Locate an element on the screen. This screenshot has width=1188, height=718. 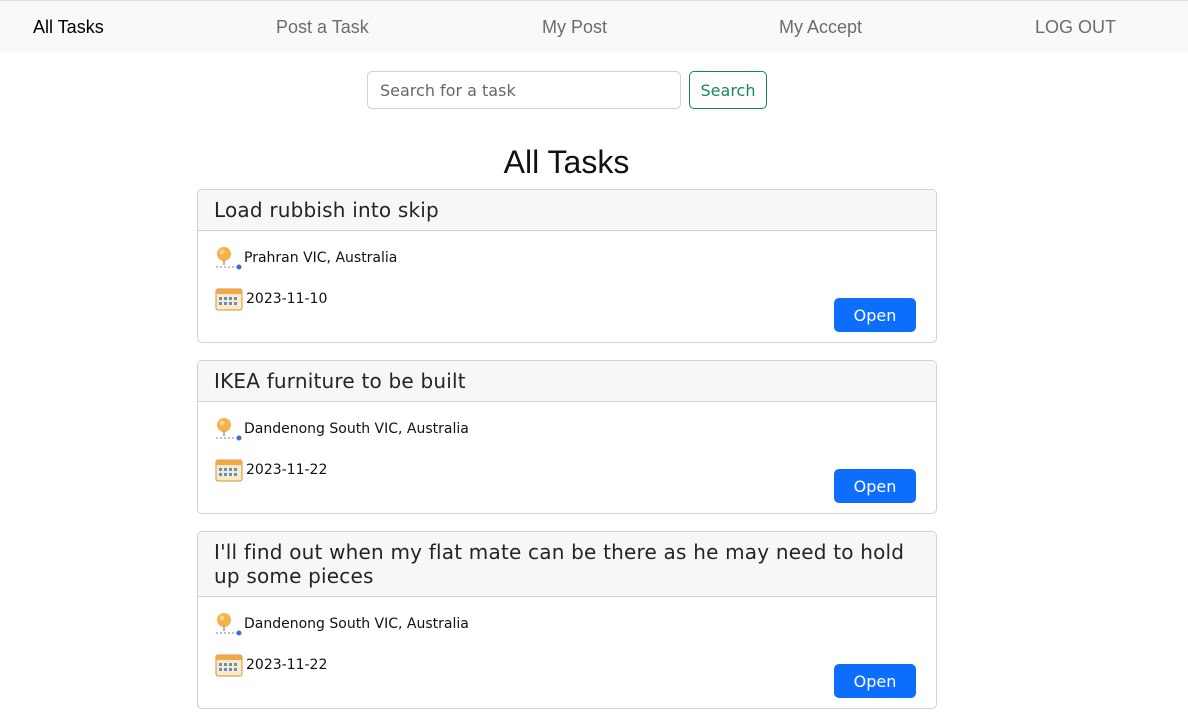
task-title: IKEA furniture to be built is located at coordinates (567, 381).